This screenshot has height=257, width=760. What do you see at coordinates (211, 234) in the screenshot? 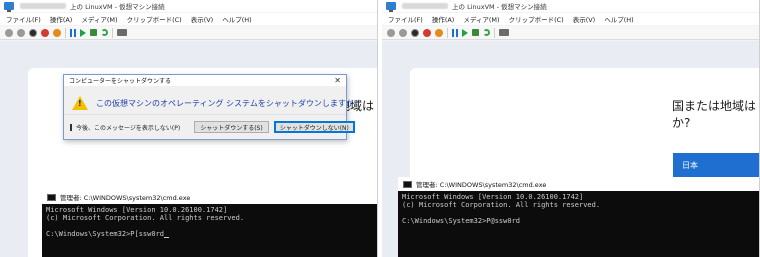
I see `cmd-prompt-line: C:\Windows\System32>P[ssw0rd` at bounding box center [211, 234].